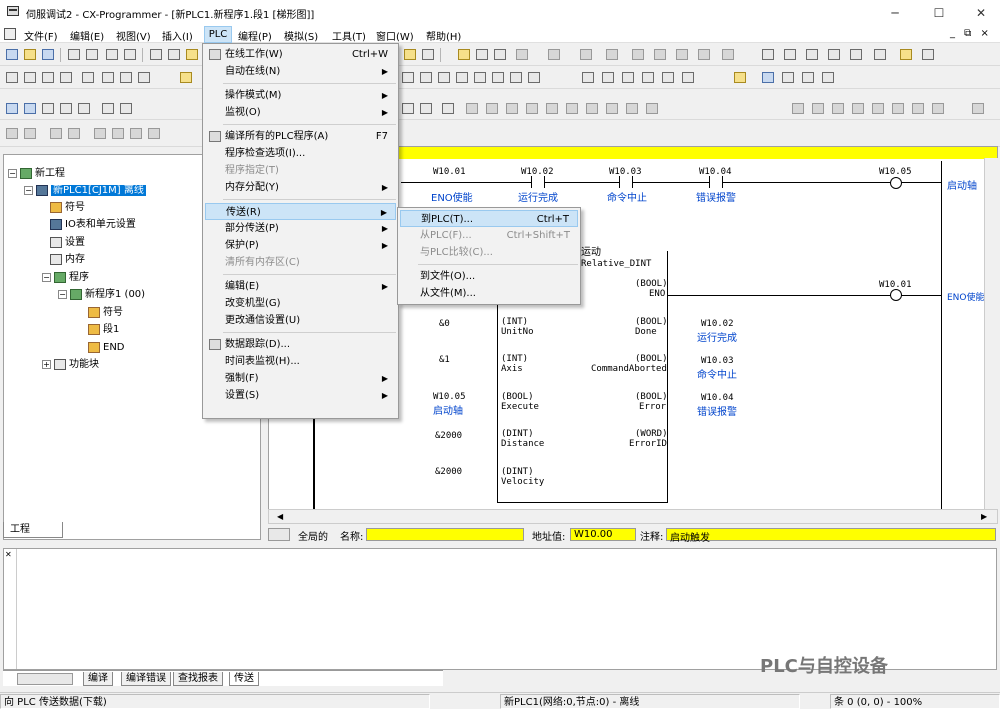 The width and height of the screenshot is (1000, 709). I want to click on tree-plc: − 新PLC1[CJ1M] 离线, so click(85, 190).